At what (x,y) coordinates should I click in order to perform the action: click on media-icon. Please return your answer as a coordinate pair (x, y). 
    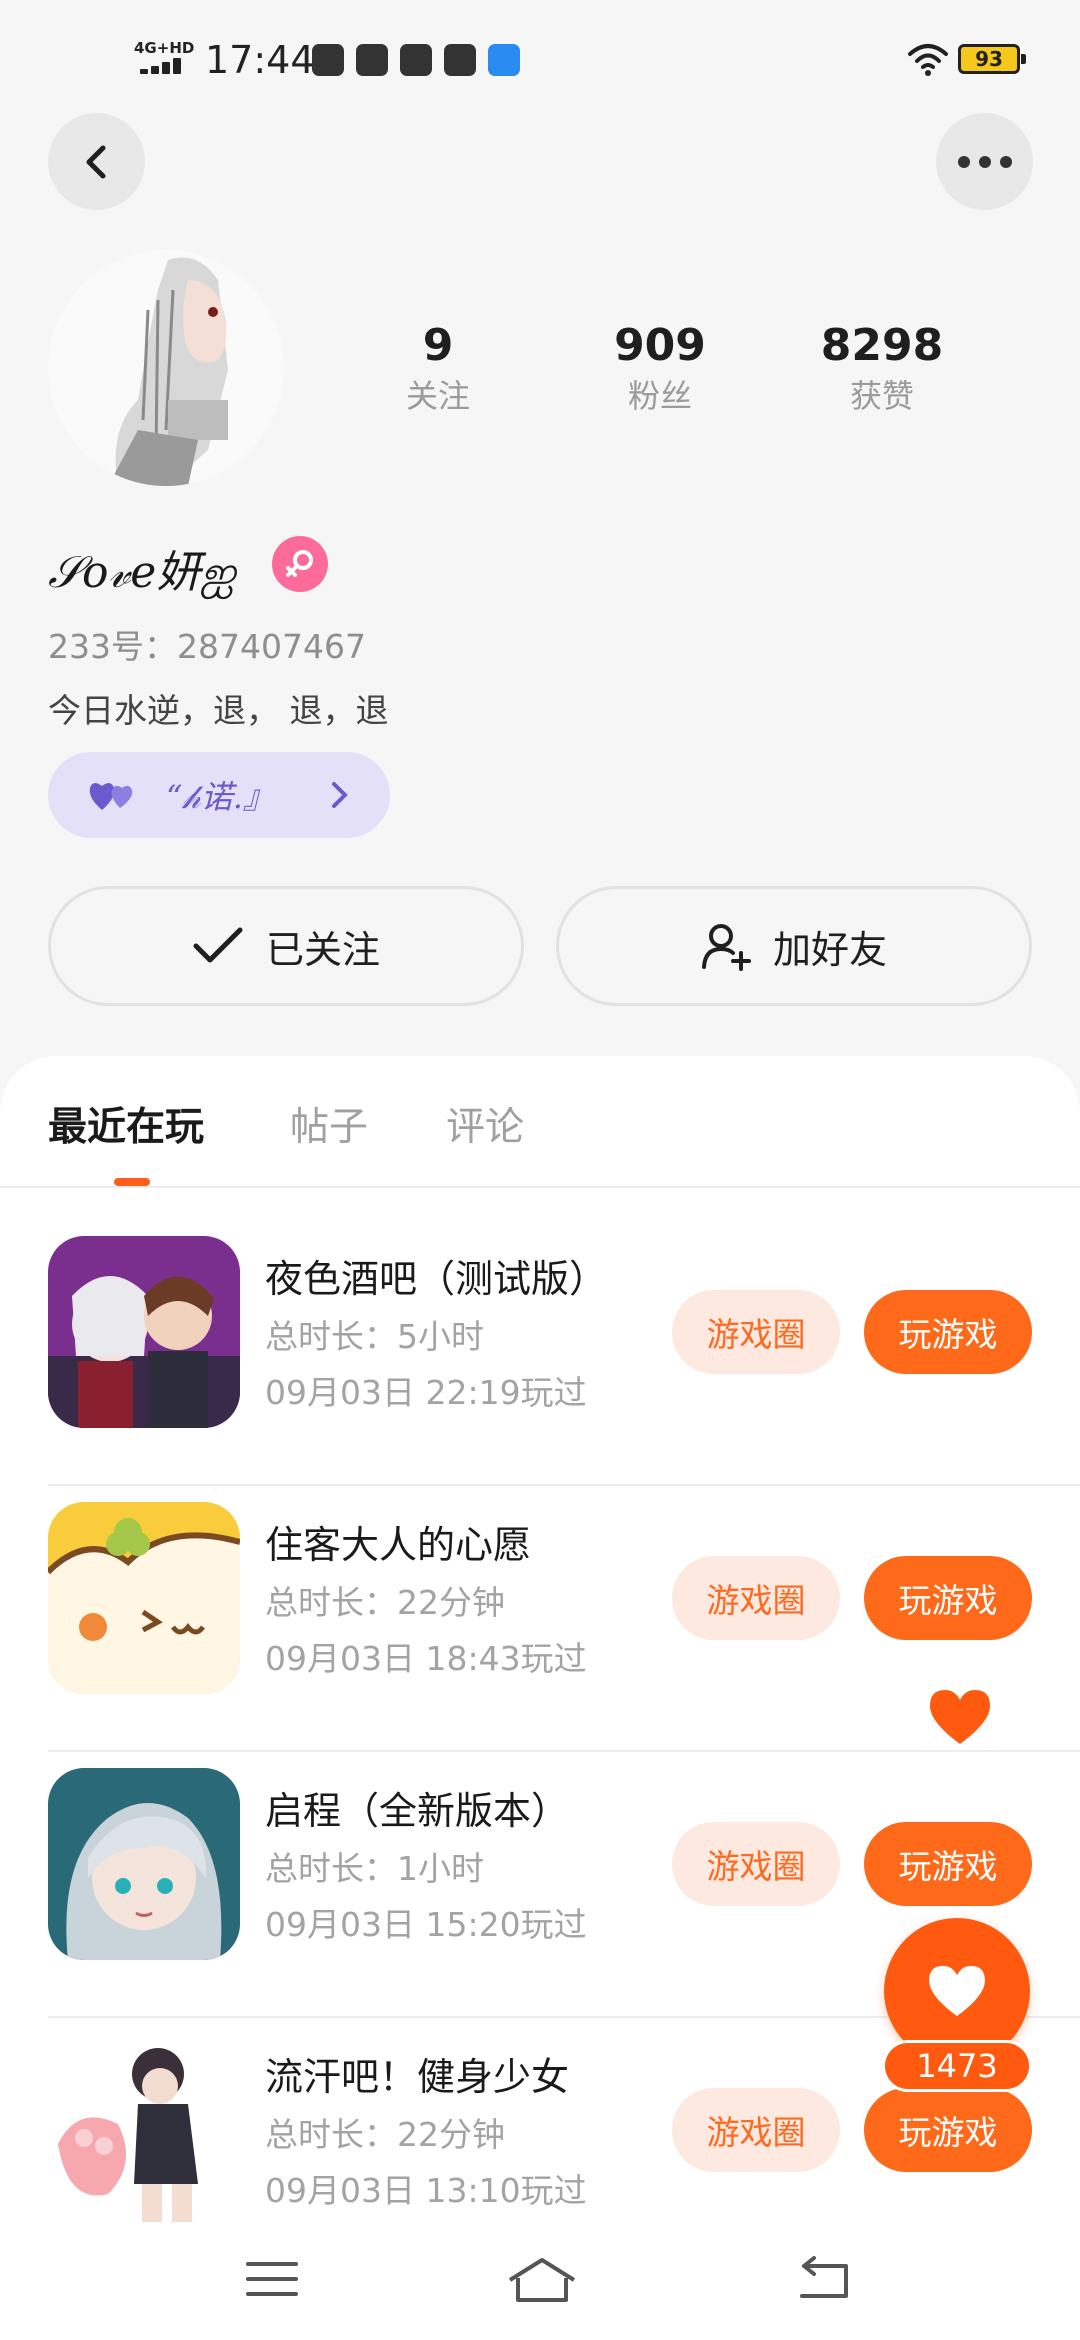
    Looking at the image, I should click on (416, 60).